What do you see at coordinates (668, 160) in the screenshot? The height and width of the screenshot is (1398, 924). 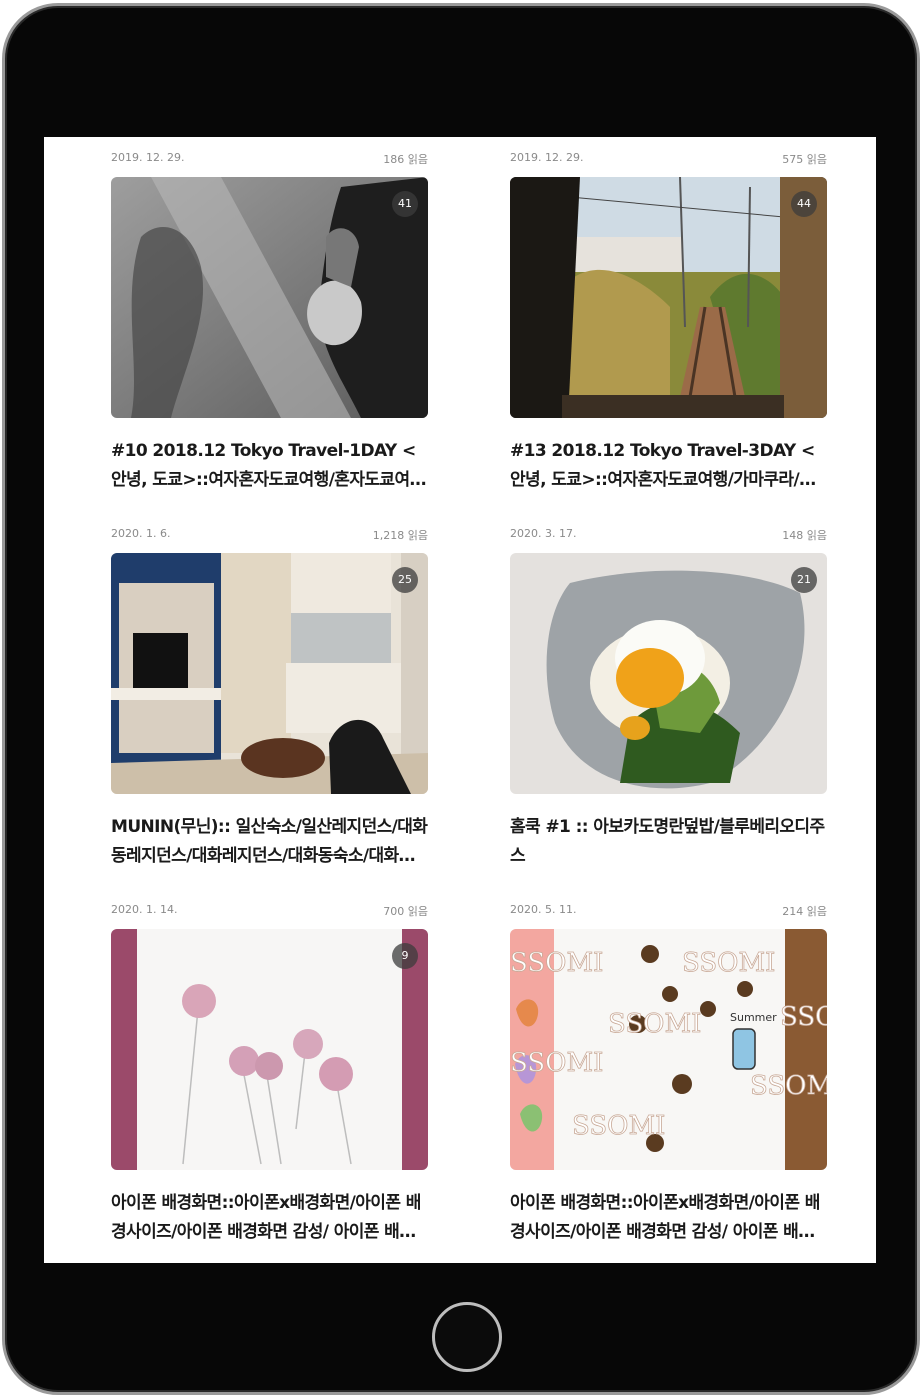 I see `post-meta: 2019. 12. 29. 575 읽음` at bounding box center [668, 160].